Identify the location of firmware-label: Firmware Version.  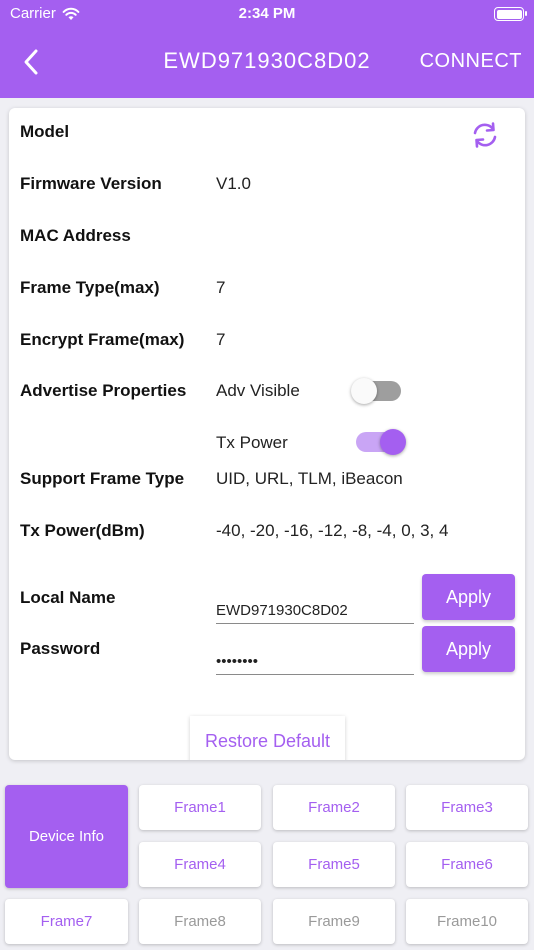
(91, 183).